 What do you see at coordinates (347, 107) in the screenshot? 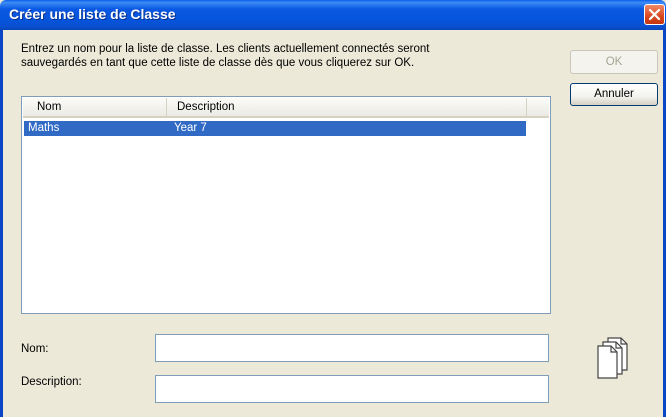
I see `column-header-description: Description` at bounding box center [347, 107].